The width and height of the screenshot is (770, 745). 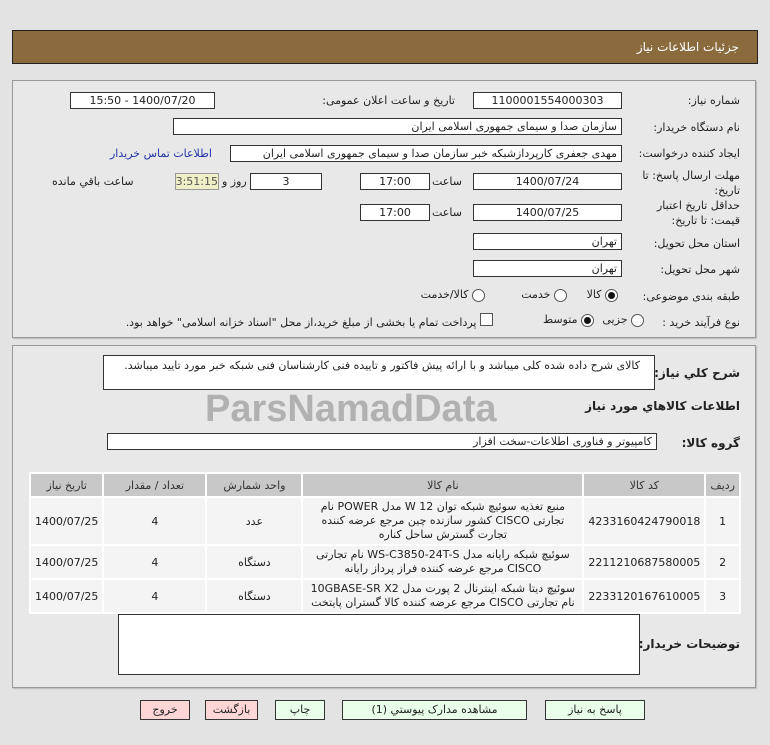 What do you see at coordinates (66, 485) in the screenshot?
I see `col-date: تاریخ نیاز` at bounding box center [66, 485].